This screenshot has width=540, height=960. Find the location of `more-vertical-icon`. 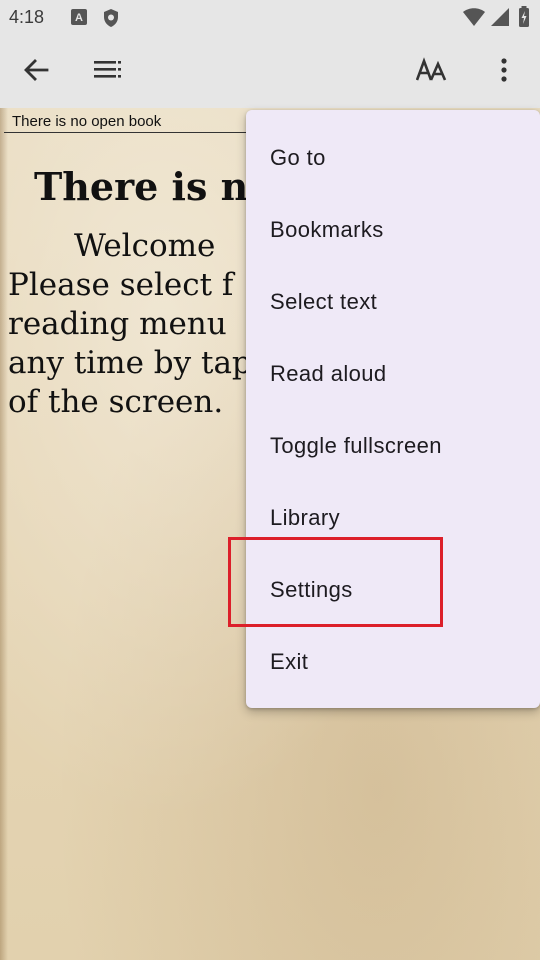

more-vertical-icon is located at coordinates (504, 72).